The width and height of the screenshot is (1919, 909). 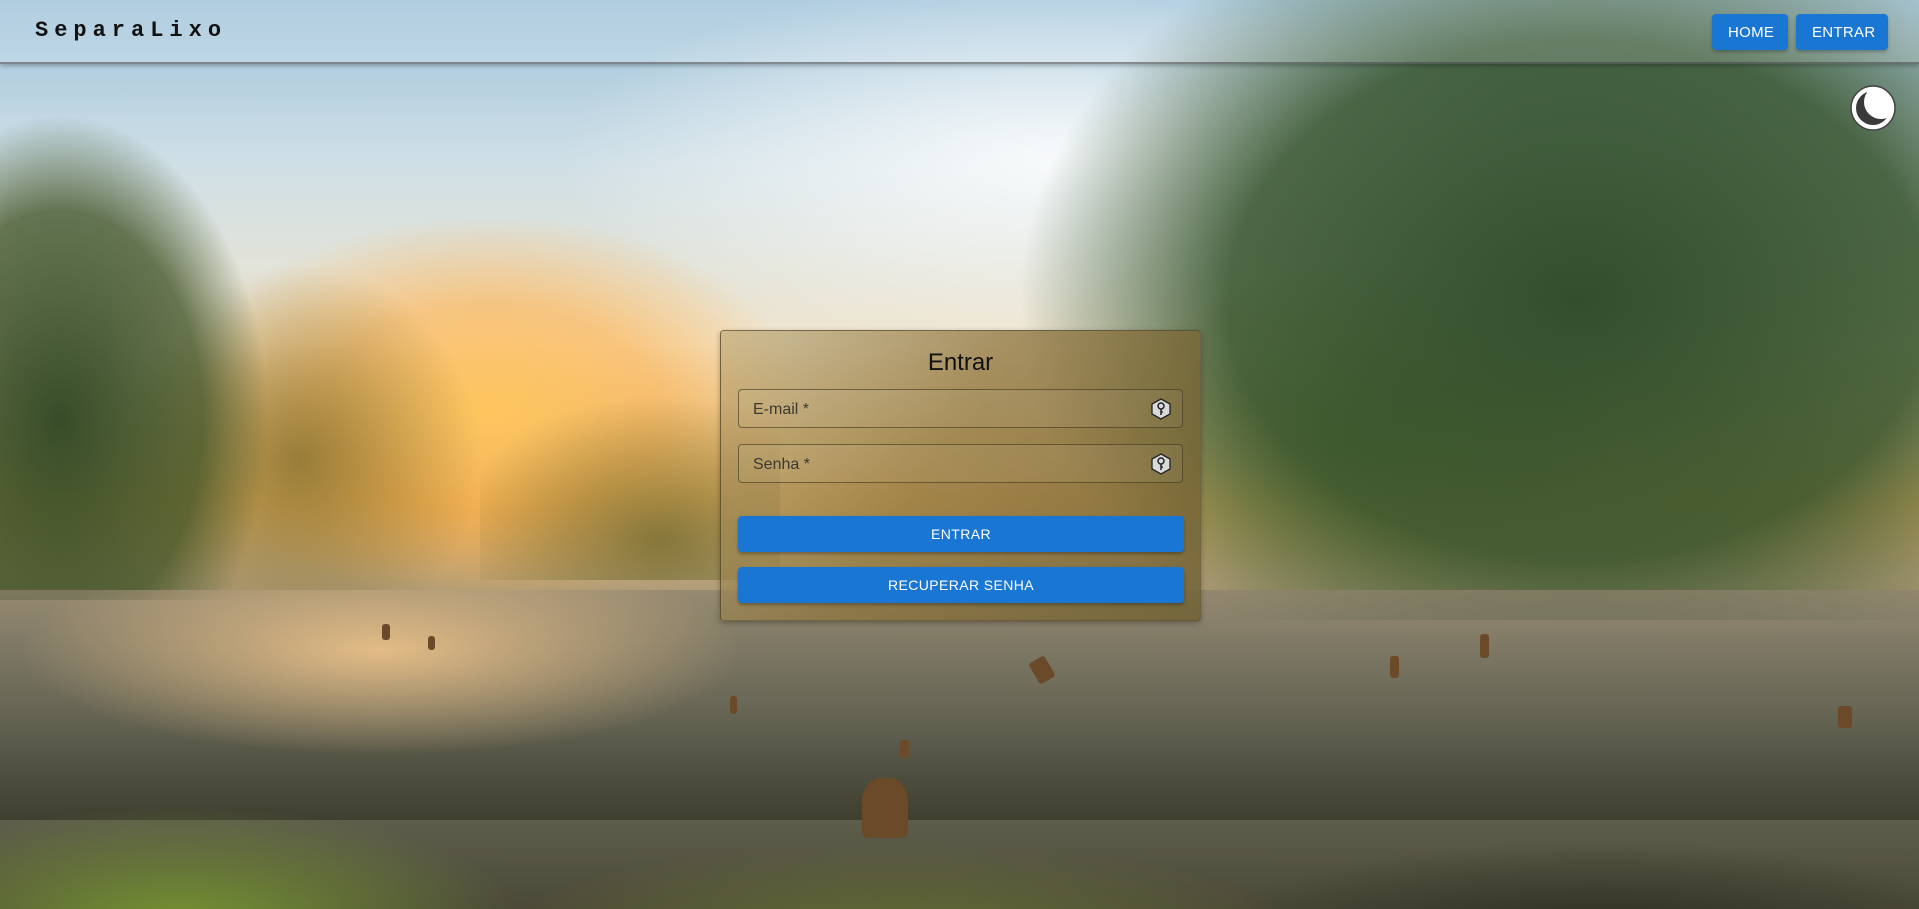 I want to click on nav-home-button: HOME, so click(x=1750, y=32).